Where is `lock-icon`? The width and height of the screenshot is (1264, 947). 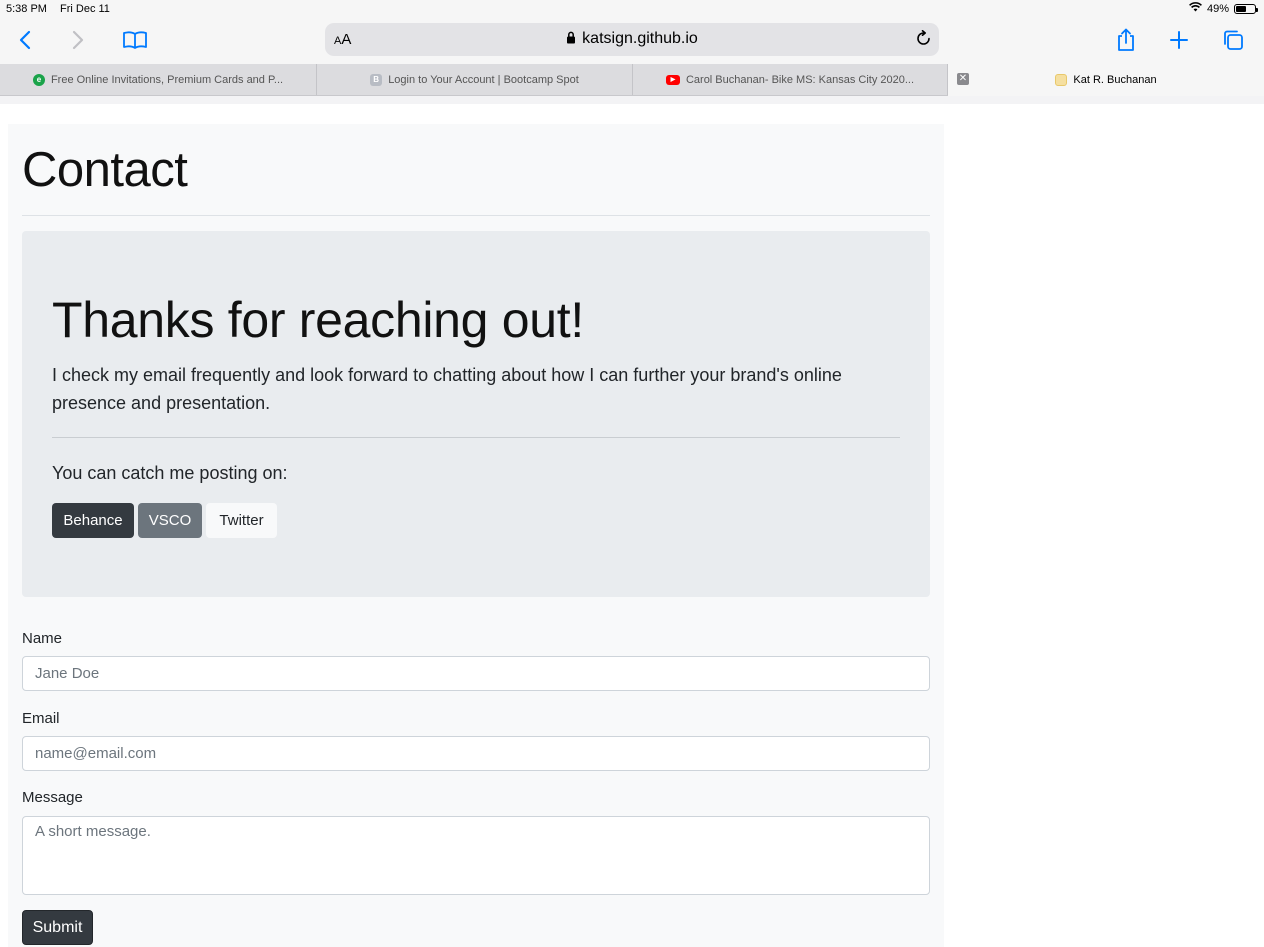 lock-icon is located at coordinates (571, 40).